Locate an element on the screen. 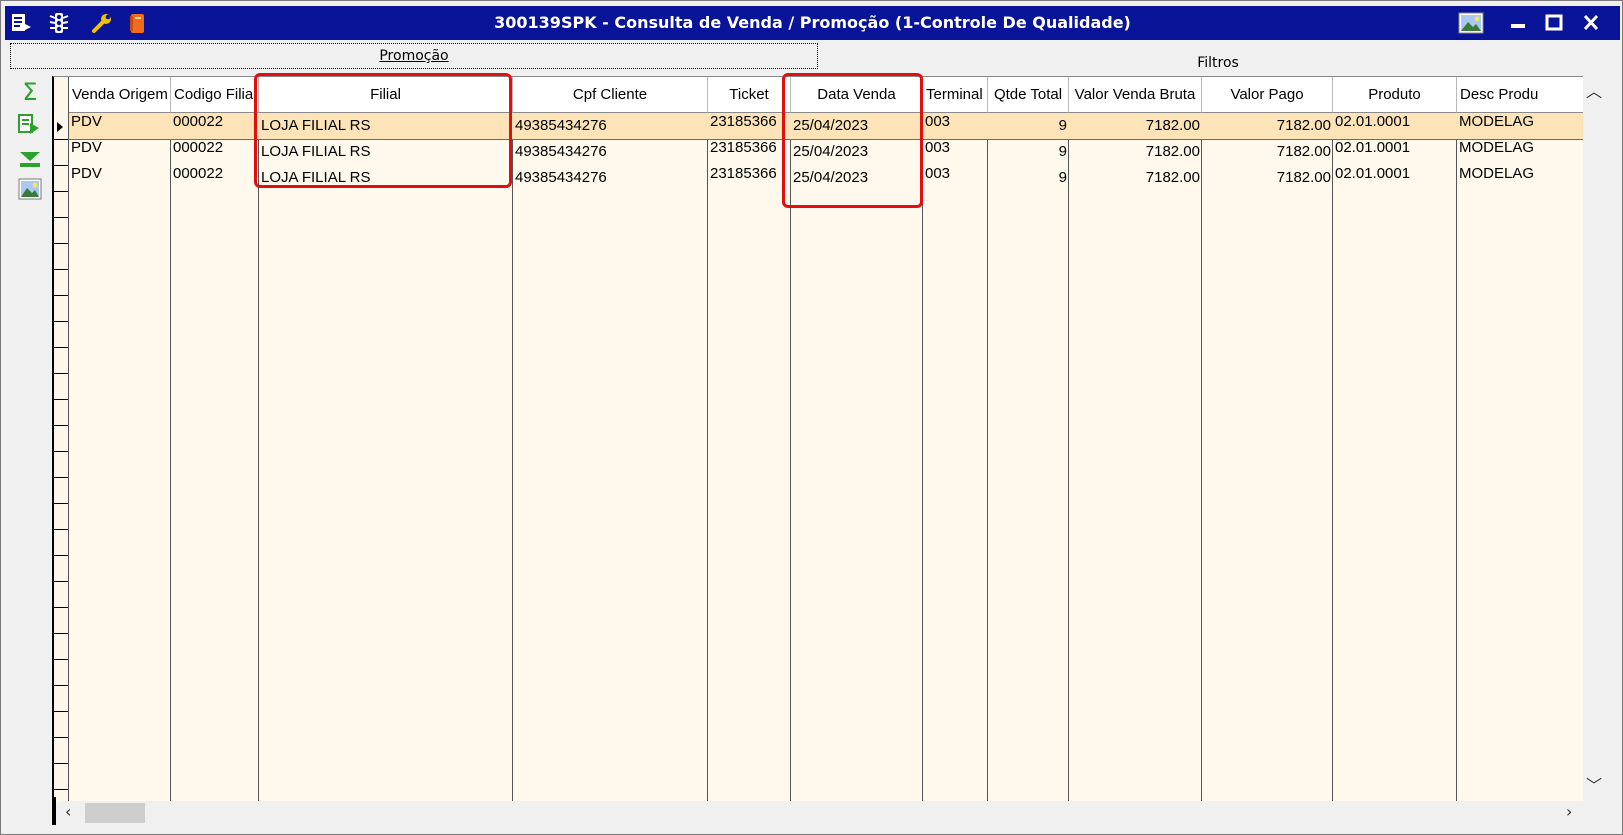  col-header-venda-origem: Venda Origem is located at coordinates (120, 95).